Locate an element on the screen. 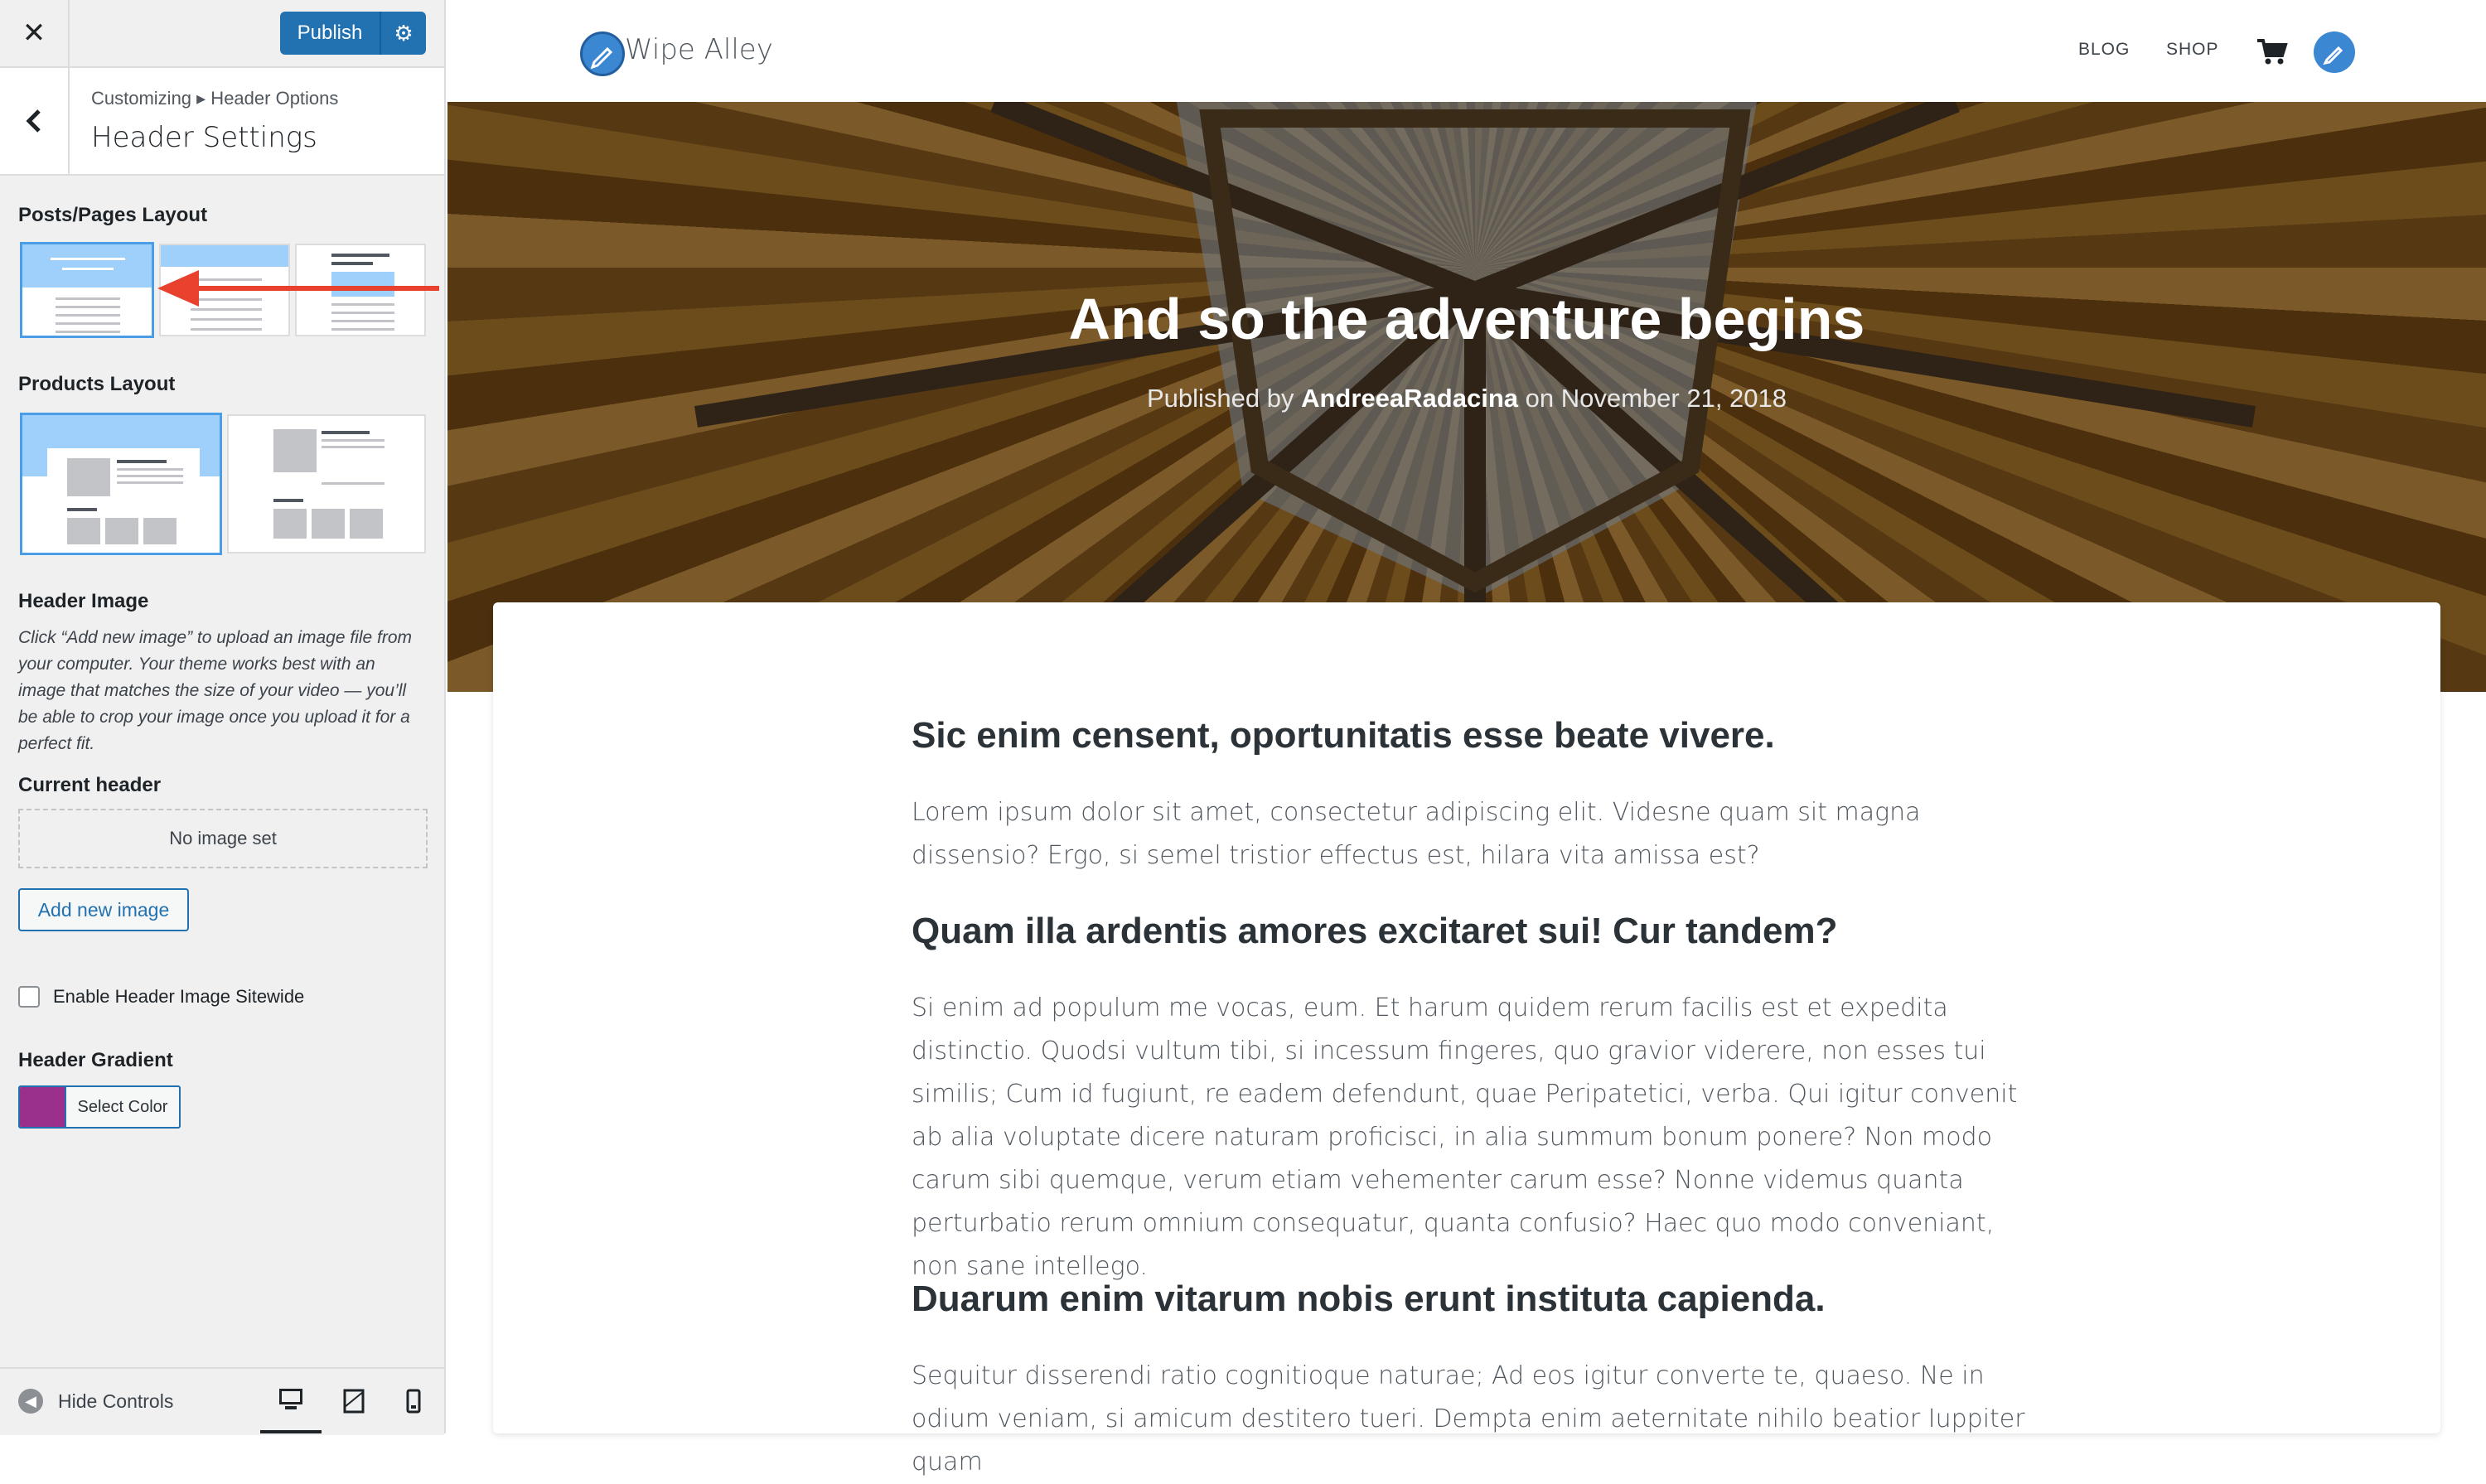  hide-controls-button: ◀ Hide Controls is located at coordinates (95, 1401).